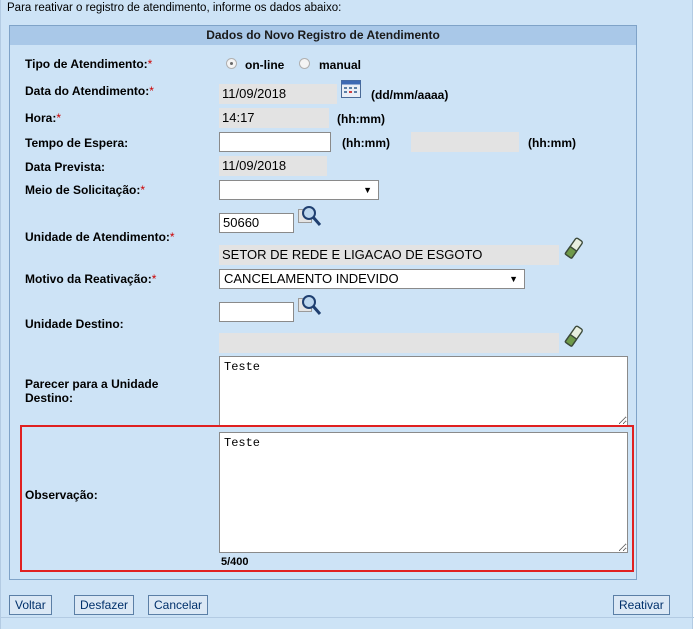 Image resolution: width=700 pixels, height=629 pixels. What do you see at coordinates (347, 617) in the screenshot?
I see `bottom-divider` at bounding box center [347, 617].